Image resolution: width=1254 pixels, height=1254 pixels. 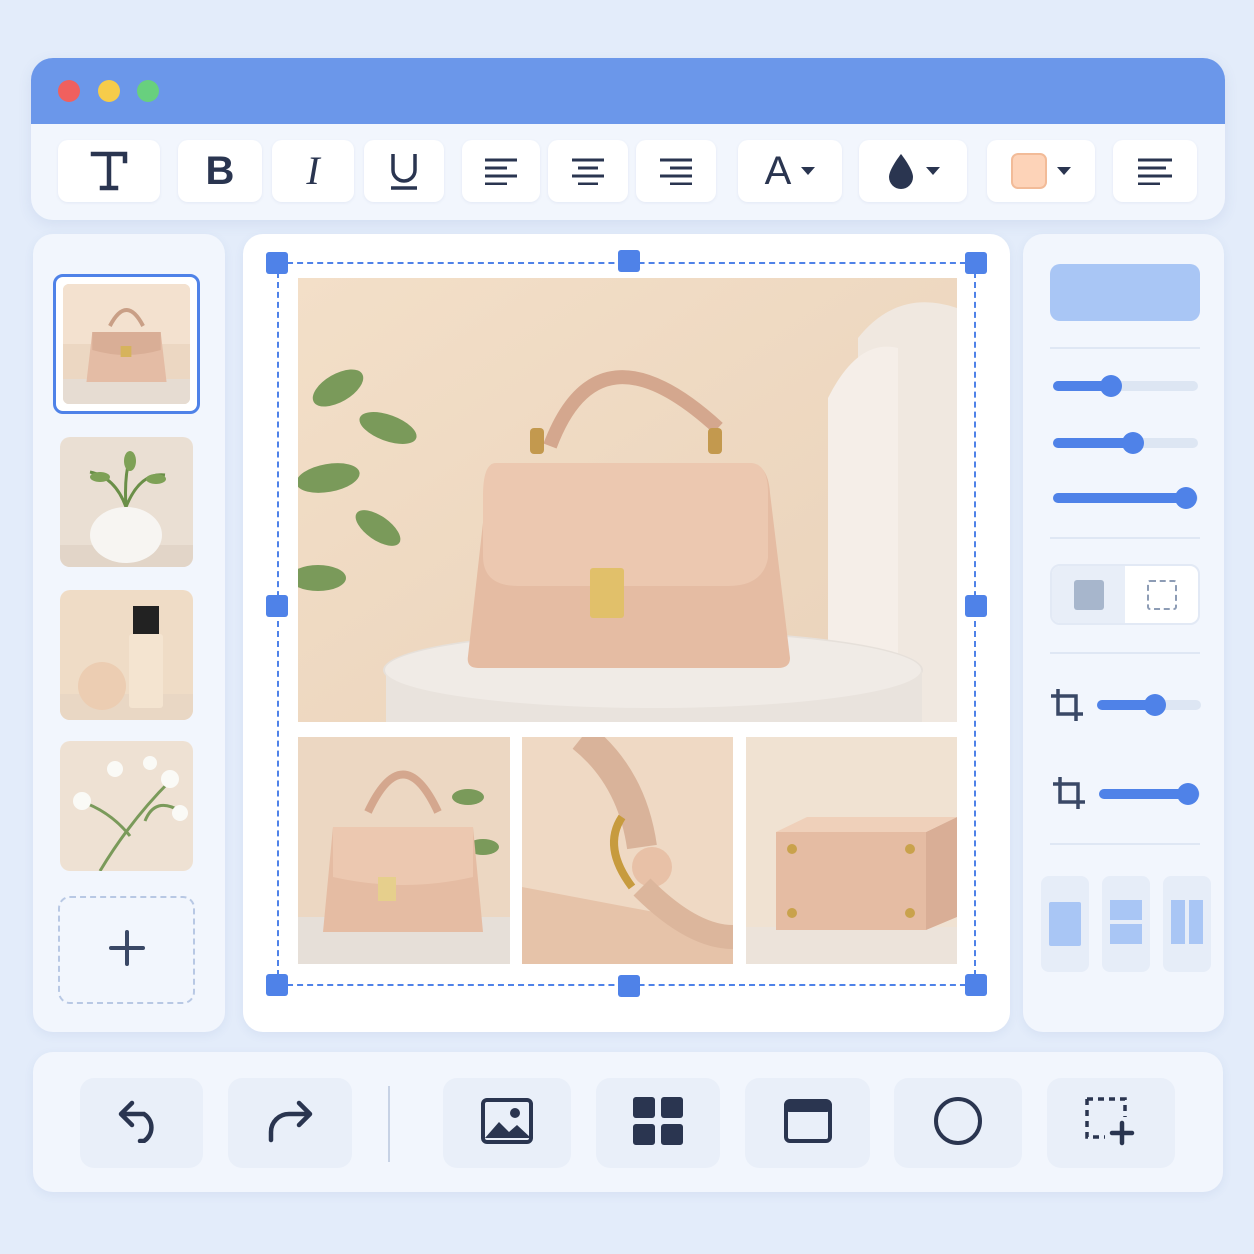 I want to click on plant-vase-thumbnail, so click(x=126, y=502).